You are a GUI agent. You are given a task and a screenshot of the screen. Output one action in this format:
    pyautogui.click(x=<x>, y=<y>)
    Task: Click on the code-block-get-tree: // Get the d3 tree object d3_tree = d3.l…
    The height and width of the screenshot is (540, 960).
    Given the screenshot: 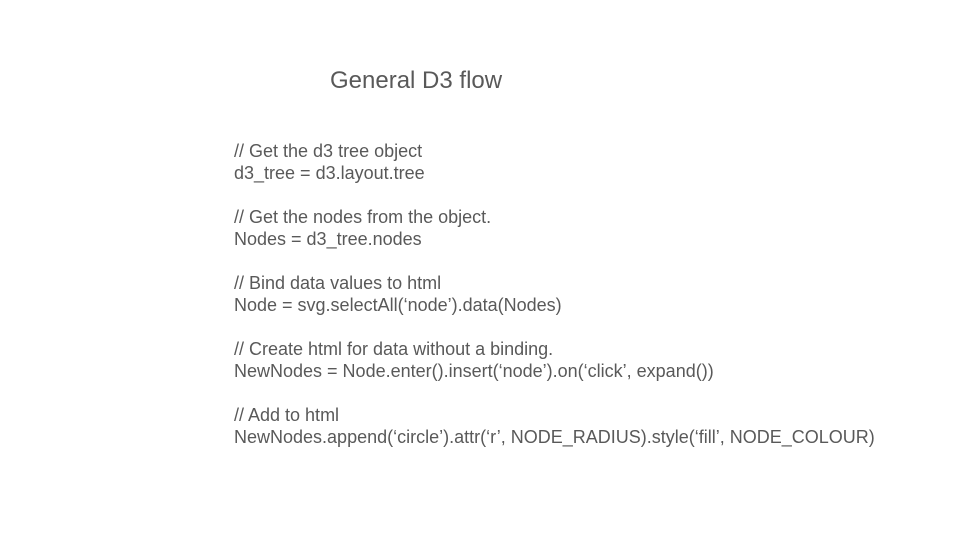 What is the action you would take?
    pyautogui.click(x=584, y=162)
    